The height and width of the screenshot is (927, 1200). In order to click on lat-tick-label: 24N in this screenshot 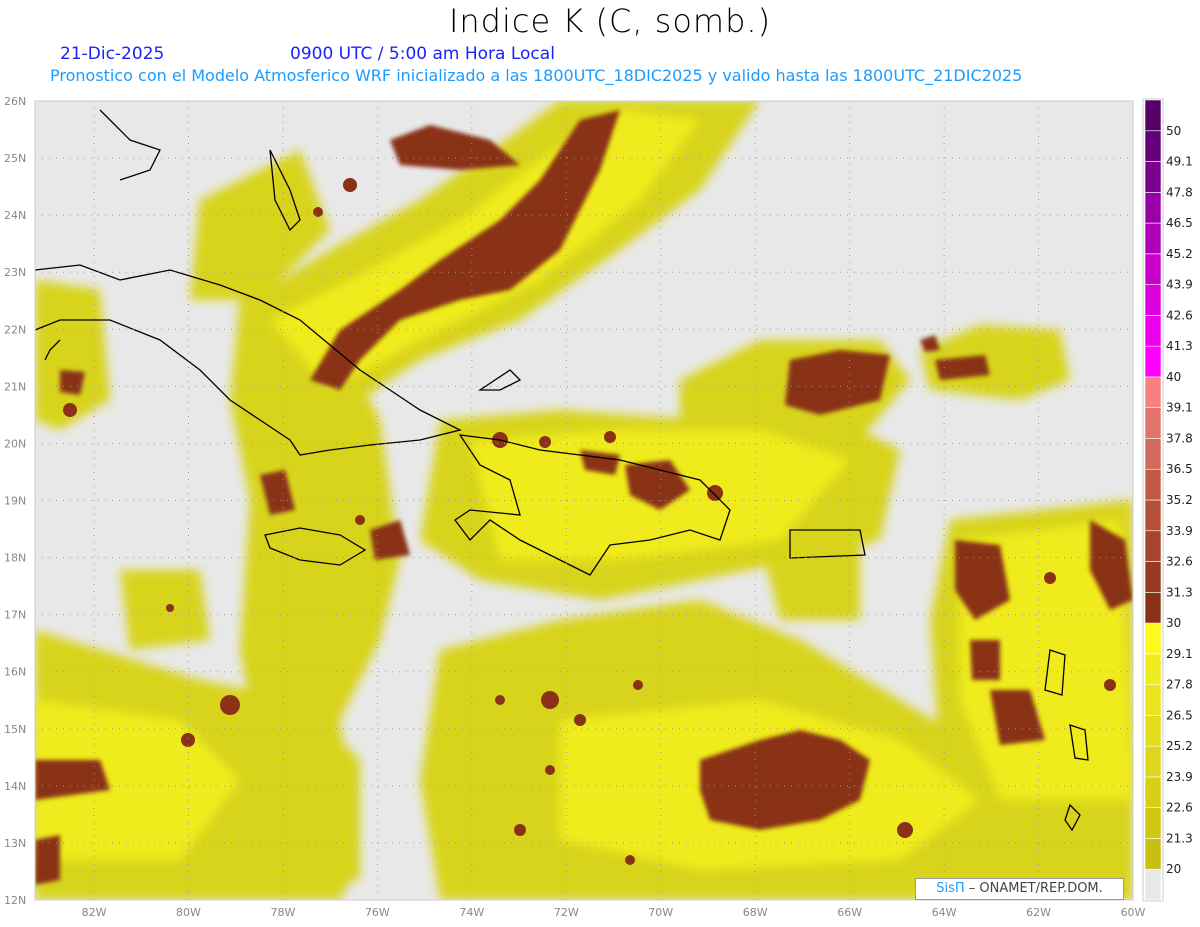, I will do `click(15, 215)`.